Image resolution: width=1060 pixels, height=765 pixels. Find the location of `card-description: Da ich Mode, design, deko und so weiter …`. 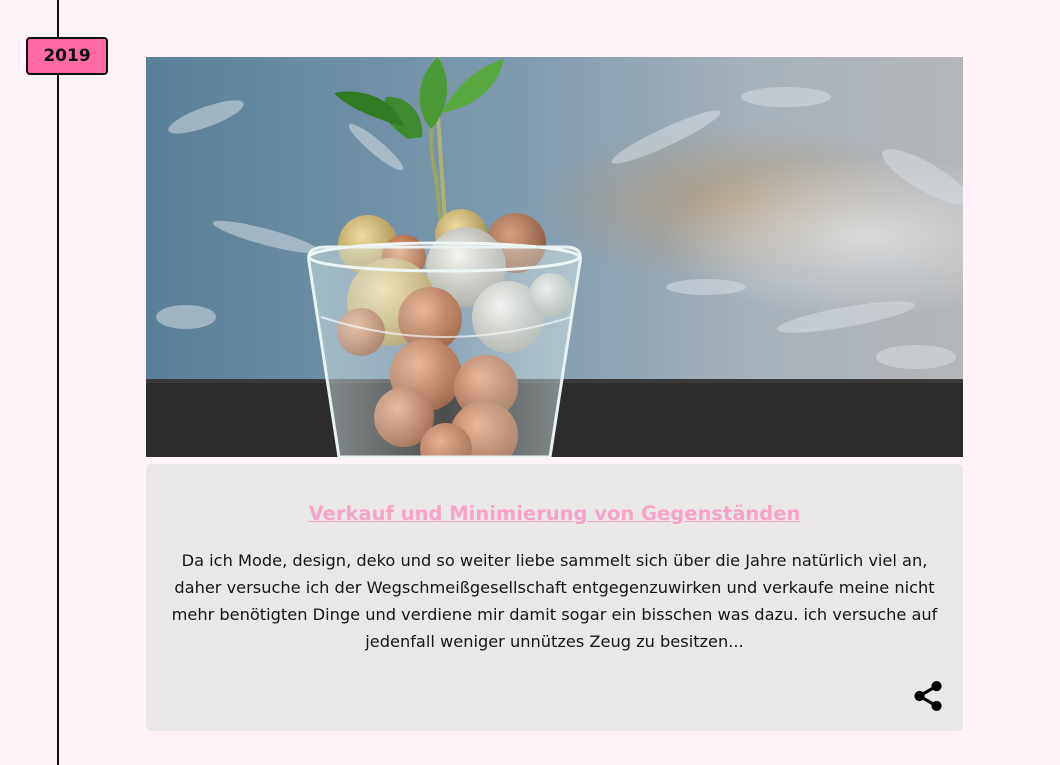

card-description: Da ich Mode, design, deko und so weiter … is located at coordinates (554, 601).